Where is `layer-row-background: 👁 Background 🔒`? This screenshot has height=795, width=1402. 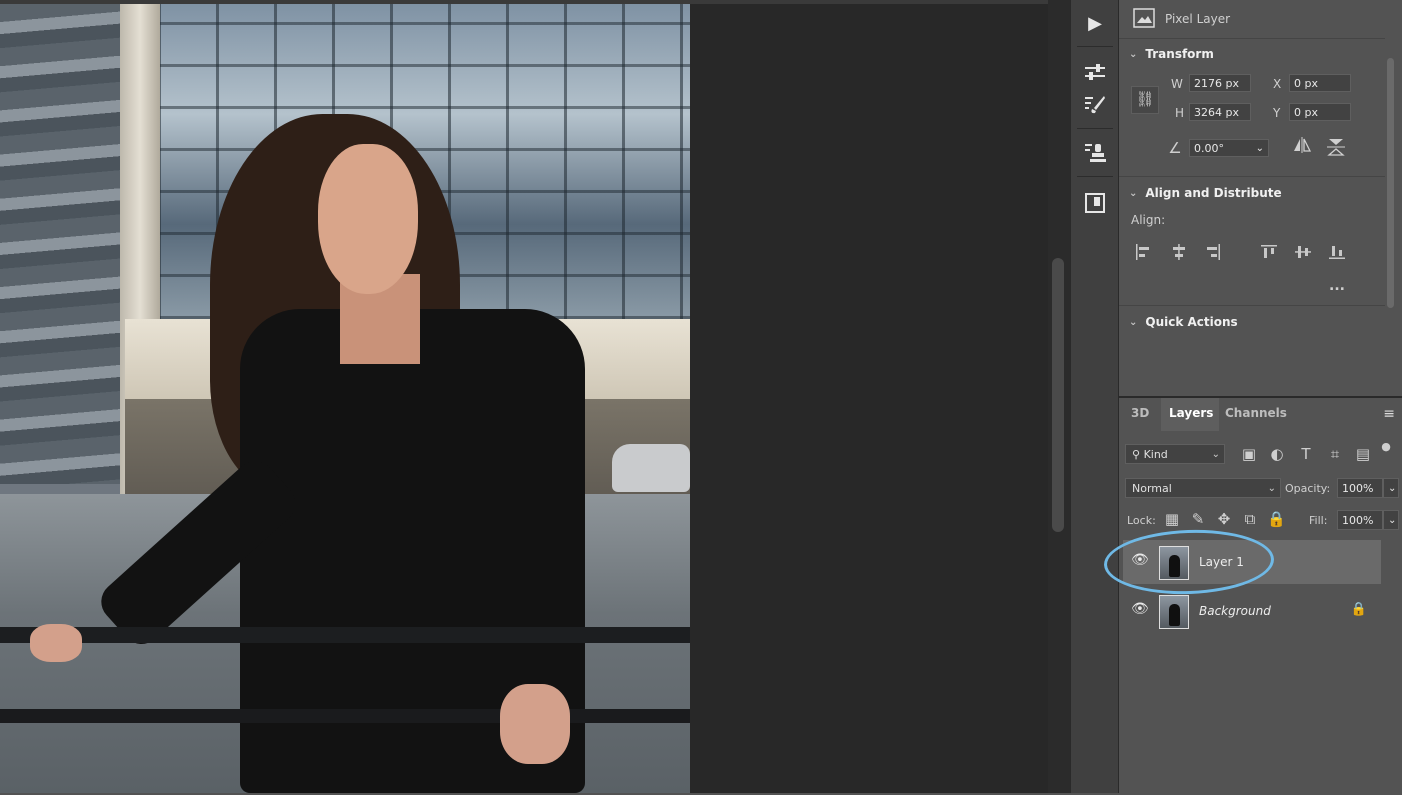 layer-row-background: 👁 Background 🔒 is located at coordinates (1252, 611).